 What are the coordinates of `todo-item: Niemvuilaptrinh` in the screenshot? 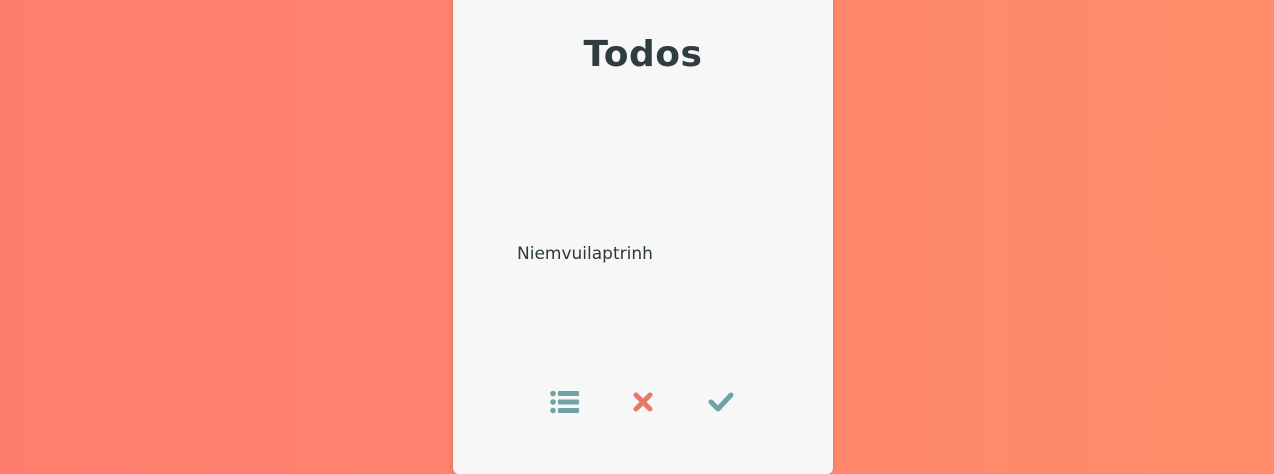 It's located at (585, 254).